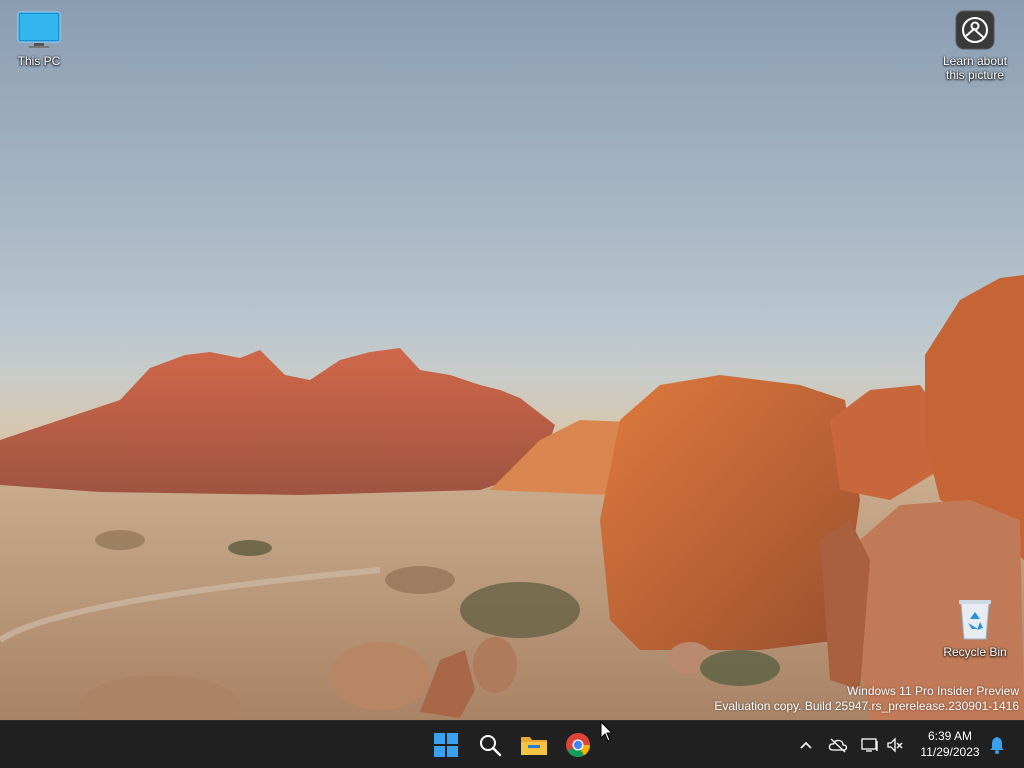 The height and width of the screenshot is (768, 1024). Describe the element at coordinates (39, 61) in the screenshot. I see `desktop-icon-label: This PC` at that location.